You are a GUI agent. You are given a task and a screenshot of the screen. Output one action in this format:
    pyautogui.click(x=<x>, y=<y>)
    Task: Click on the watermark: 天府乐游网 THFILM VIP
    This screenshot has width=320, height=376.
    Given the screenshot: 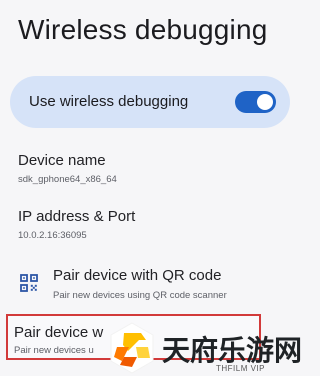 What is the action you would take?
    pyautogui.click(x=203, y=348)
    